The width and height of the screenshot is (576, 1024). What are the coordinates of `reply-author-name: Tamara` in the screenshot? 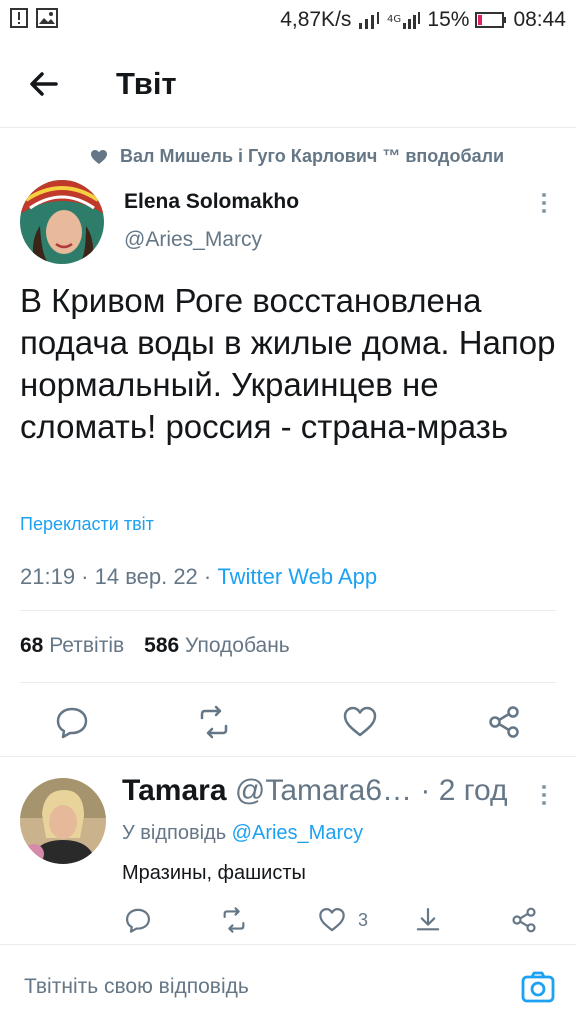 It's located at (174, 790).